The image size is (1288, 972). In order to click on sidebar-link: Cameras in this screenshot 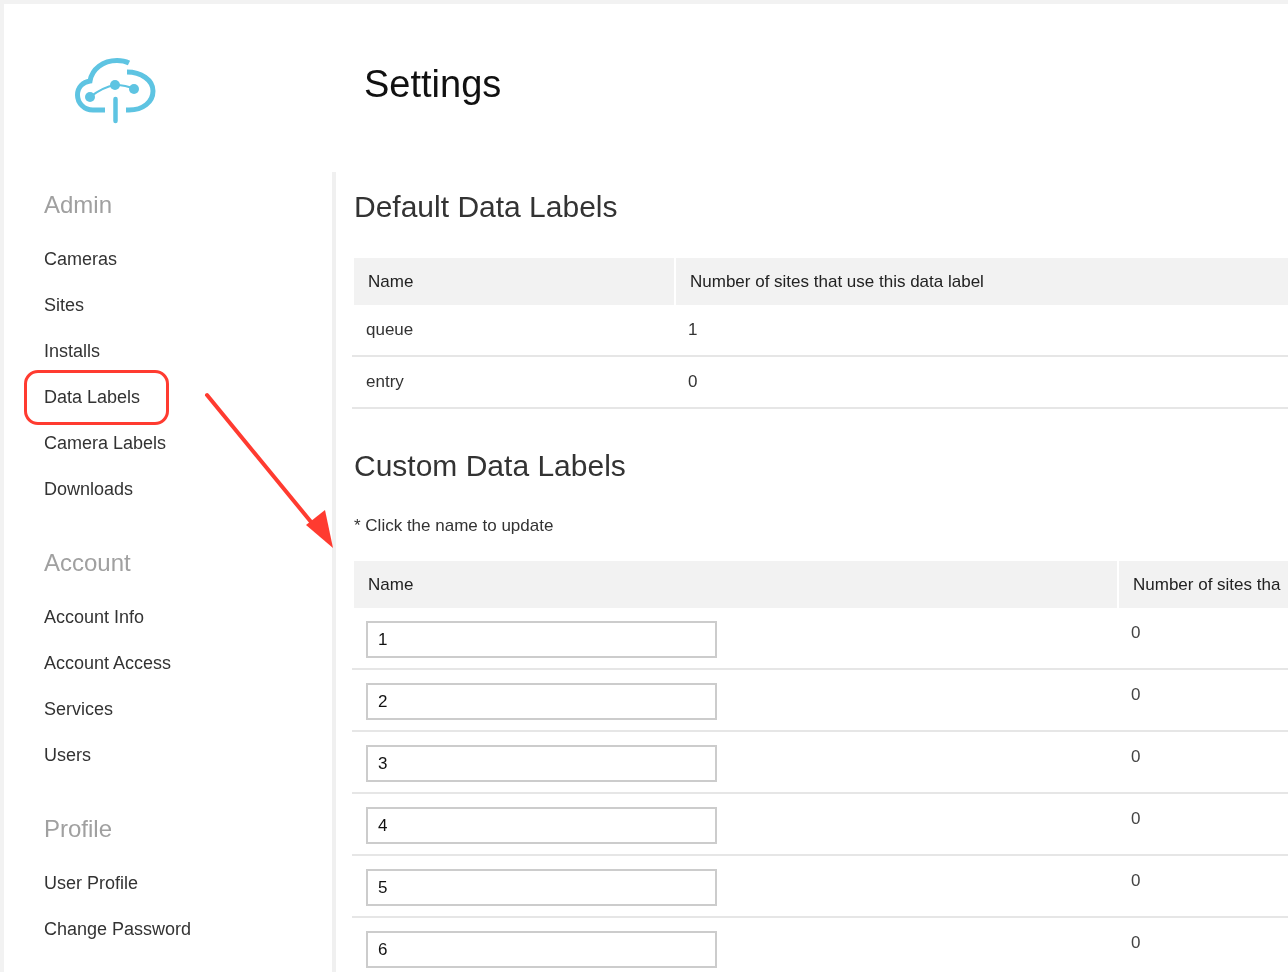, I will do `click(81, 259)`.